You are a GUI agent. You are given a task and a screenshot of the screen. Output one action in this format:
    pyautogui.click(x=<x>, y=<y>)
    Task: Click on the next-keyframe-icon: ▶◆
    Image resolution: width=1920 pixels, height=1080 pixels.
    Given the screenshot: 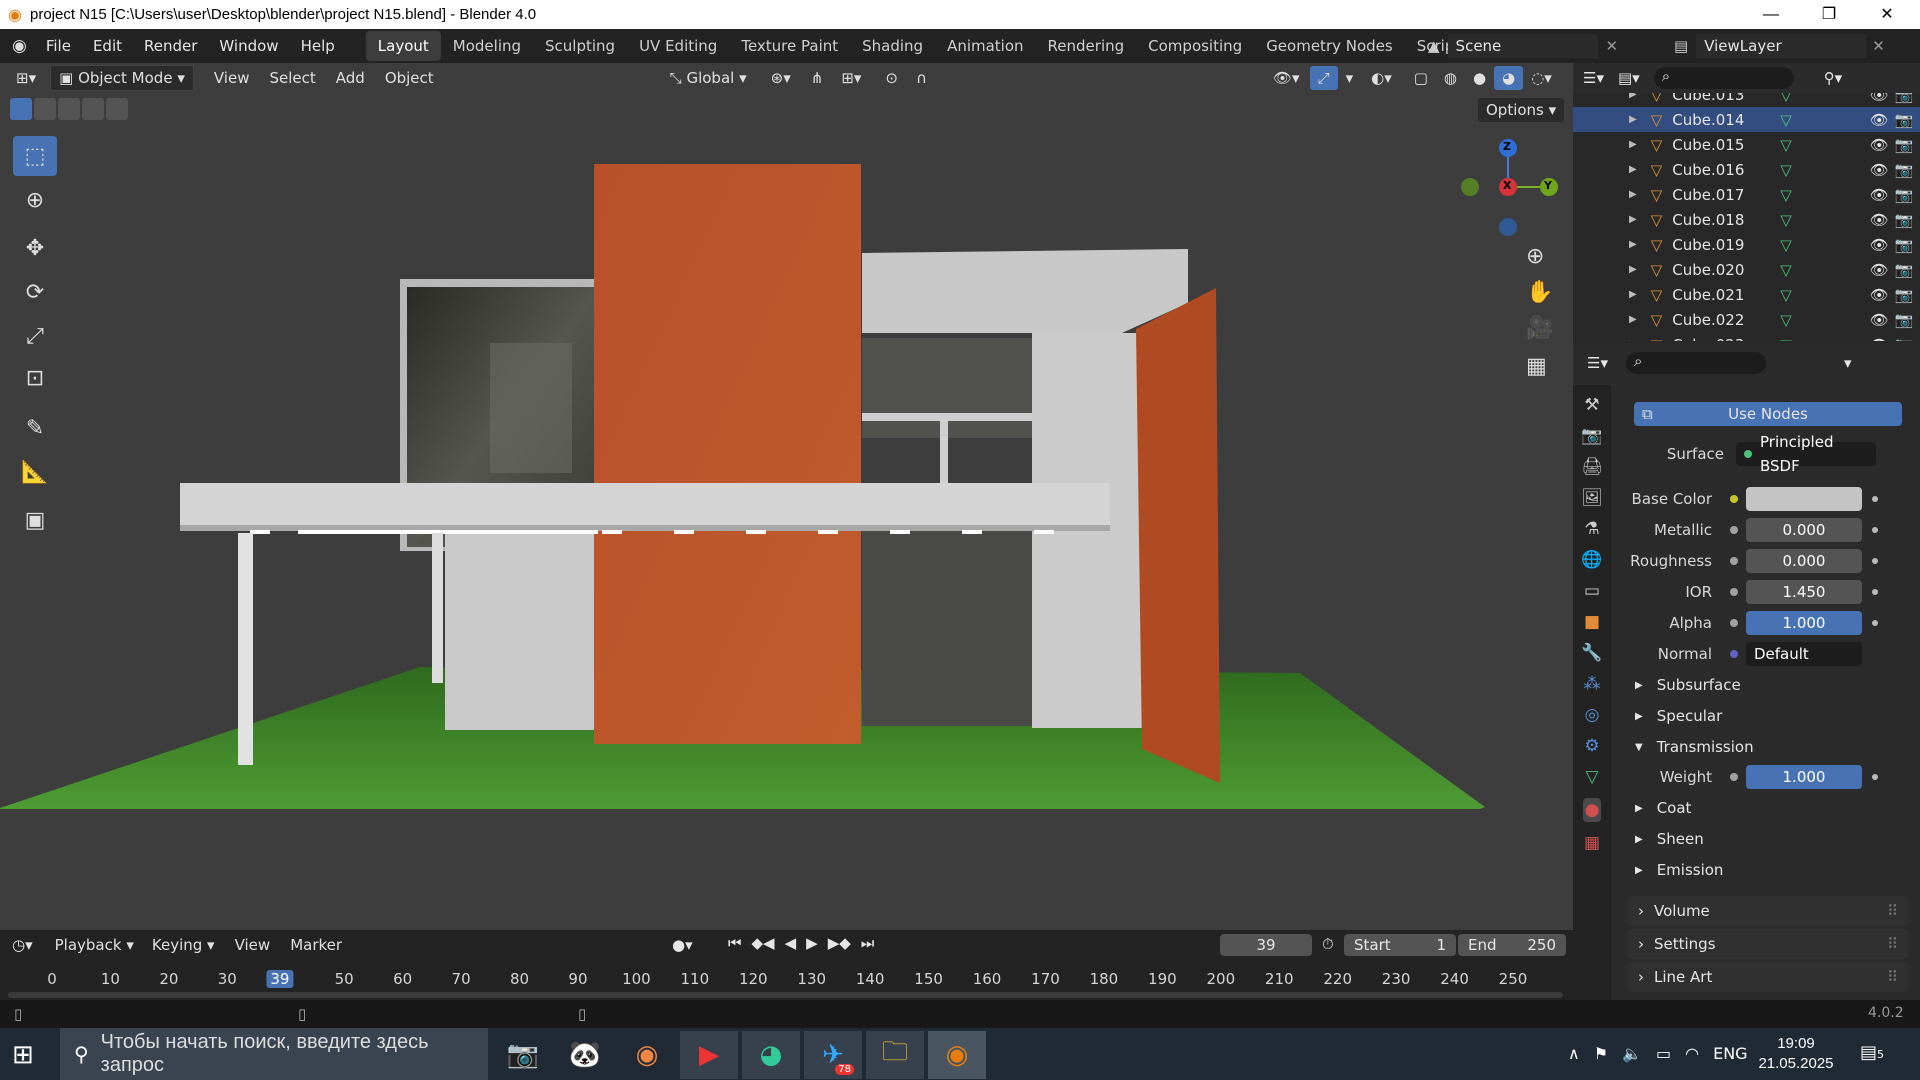 What is the action you would take?
    pyautogui.click(x=839, y=943)
    